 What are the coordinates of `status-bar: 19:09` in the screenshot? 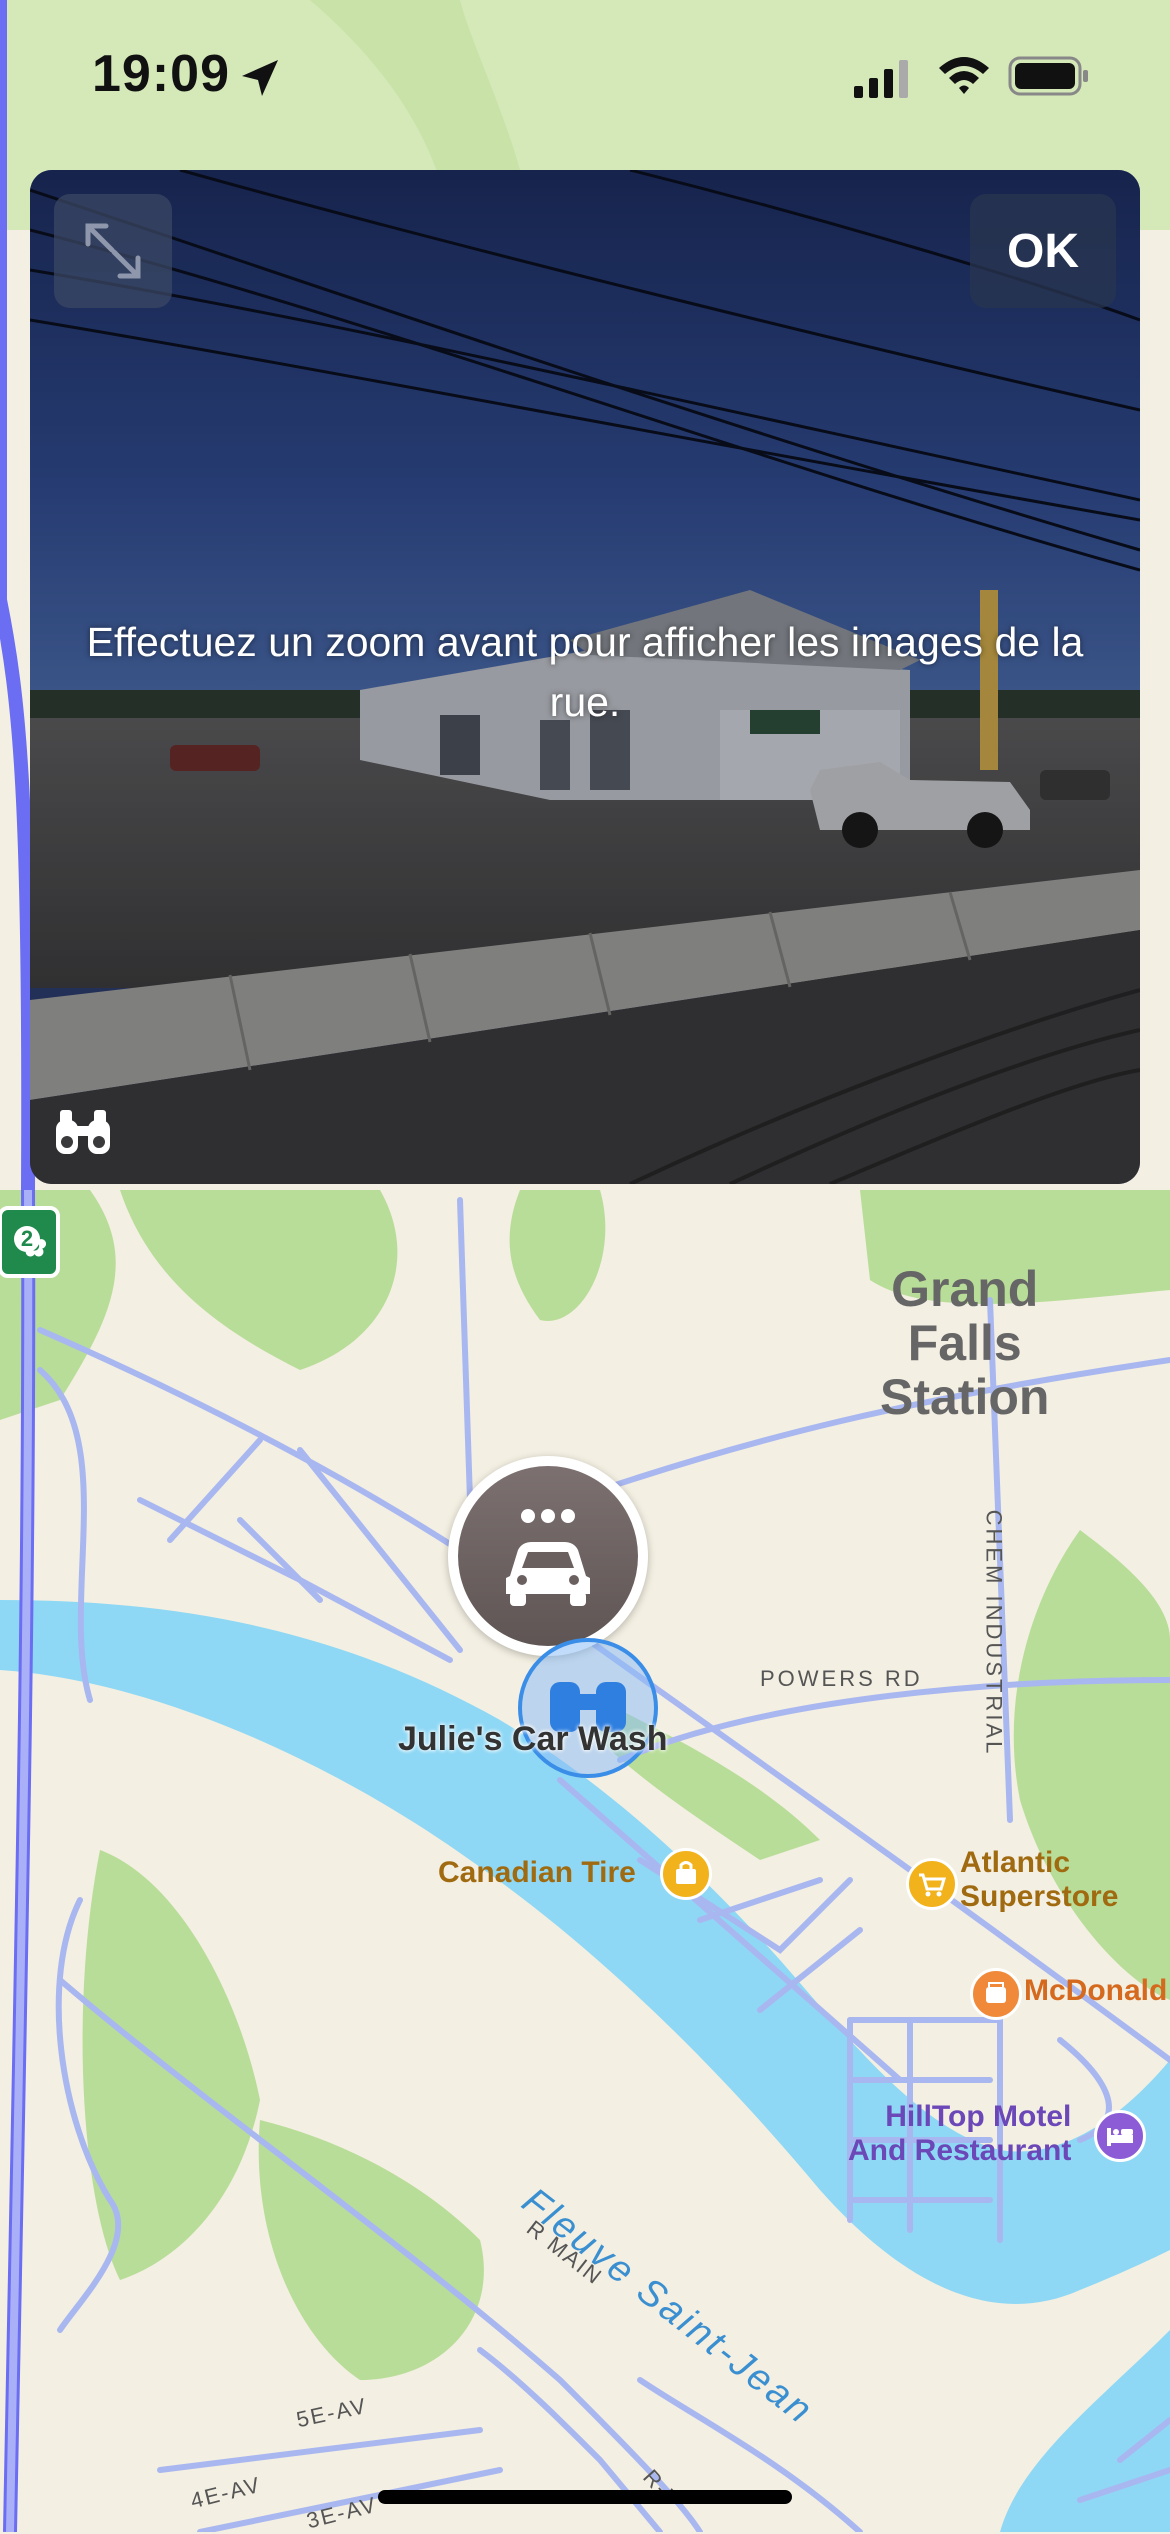 It's located at (585, 75).